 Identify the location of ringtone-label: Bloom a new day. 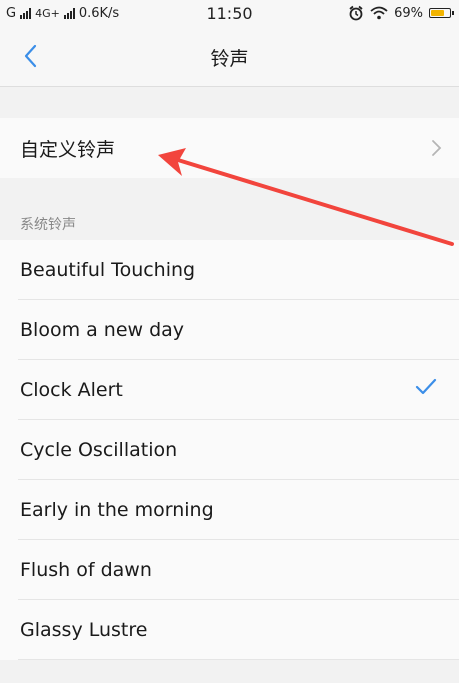
(102, 330).